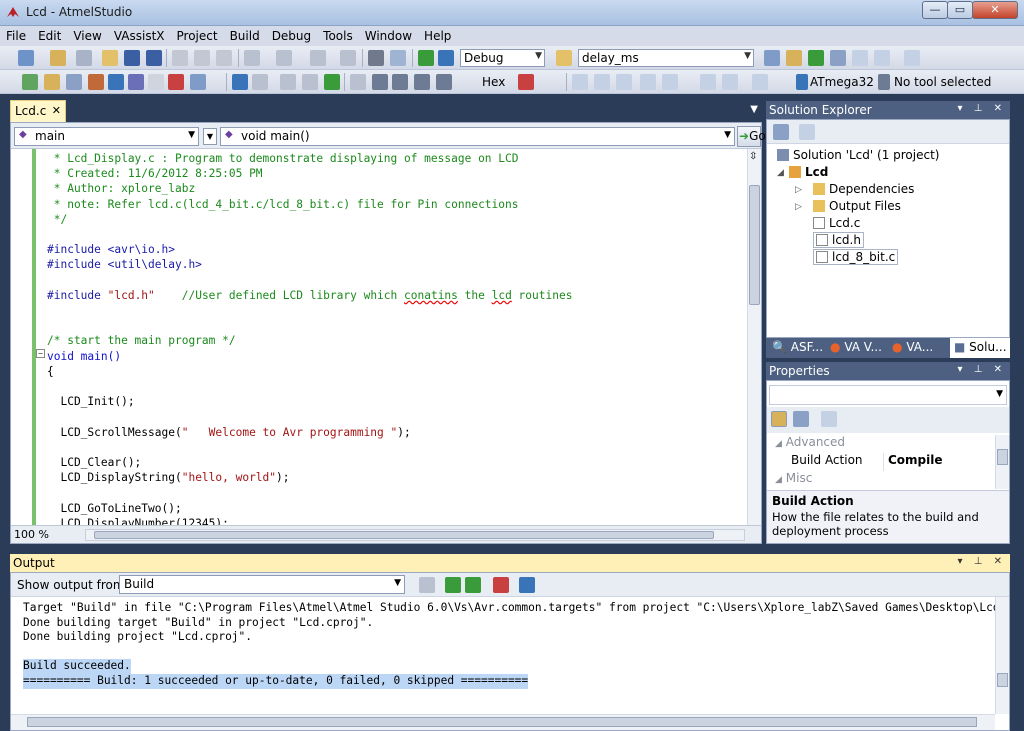  I want to click on navigate-backward-icon, so click(318, 58).